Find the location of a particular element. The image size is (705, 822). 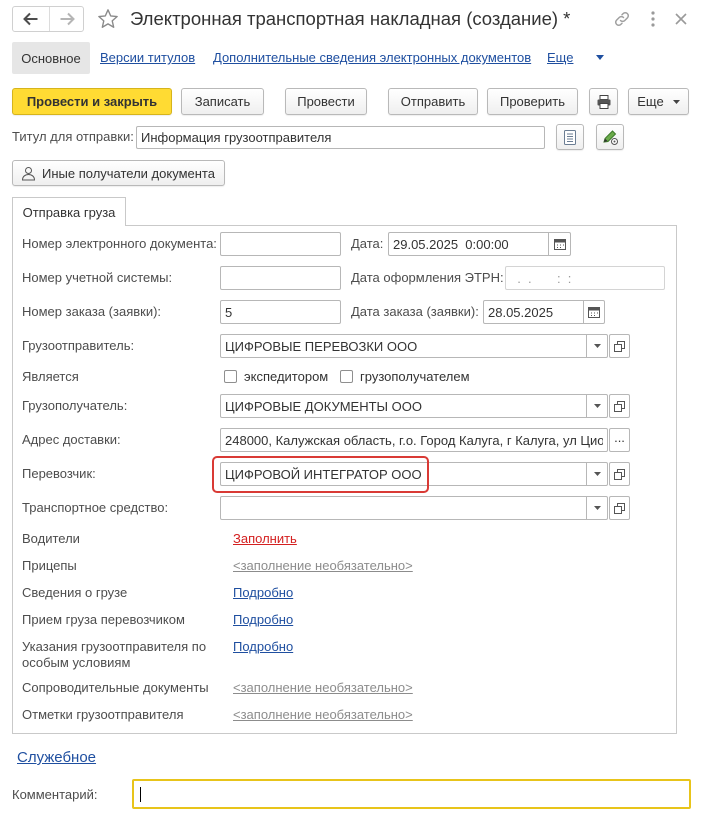

accompanying-docs-label: Сопроводительные документы is located at coordinates (115, 687).